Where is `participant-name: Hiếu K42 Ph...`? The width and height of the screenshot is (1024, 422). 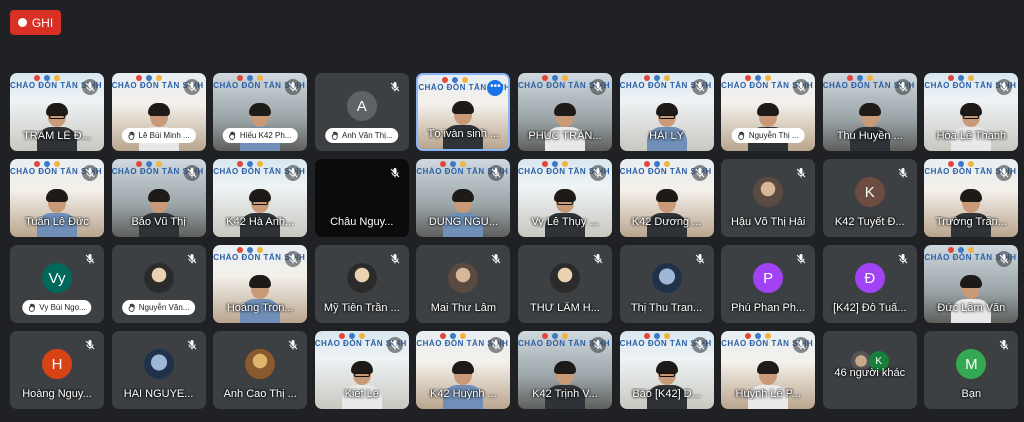 participant-name: Hiếu K42 Ph... is located at coordinates (265, 135).